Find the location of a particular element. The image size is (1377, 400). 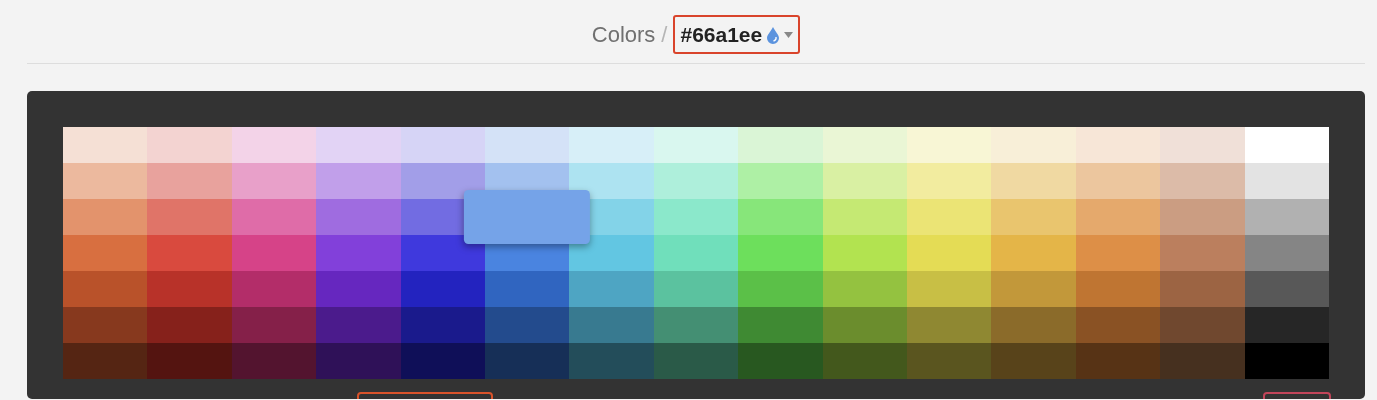

breadcrumb-link: Colors is located at coordinates (623, 34).